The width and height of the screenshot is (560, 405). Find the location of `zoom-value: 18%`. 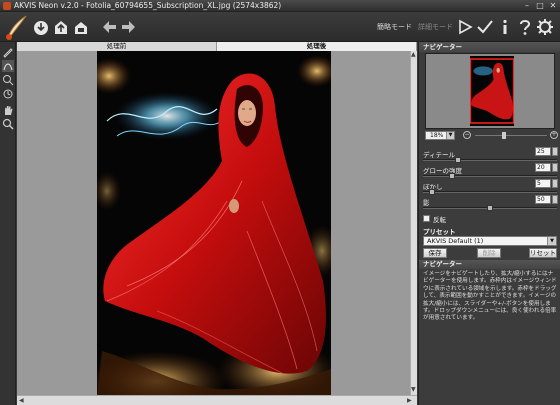

zoom-value: 18% is located at coordinates (437, 135).